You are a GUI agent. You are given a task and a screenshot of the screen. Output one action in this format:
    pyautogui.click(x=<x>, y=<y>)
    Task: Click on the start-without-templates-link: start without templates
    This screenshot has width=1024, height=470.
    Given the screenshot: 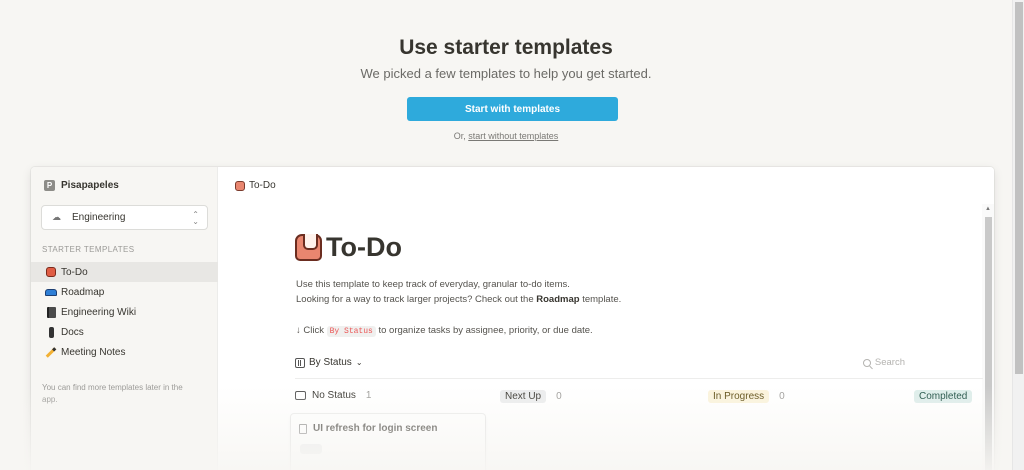 What is the action you would take?
    pyautogui.click(x=513, y=136)
    